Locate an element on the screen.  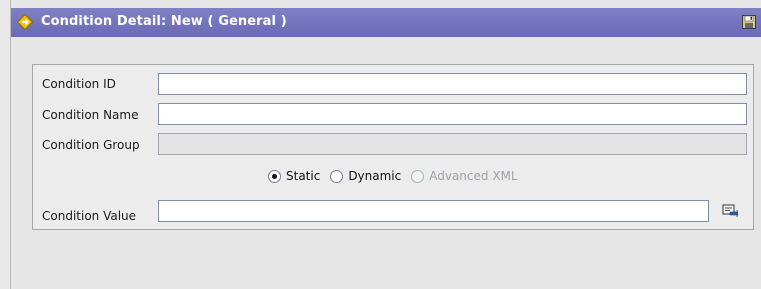
condition-type-radio-group: Static Dynamic Advanced XML is located at coordinates (398, 176).